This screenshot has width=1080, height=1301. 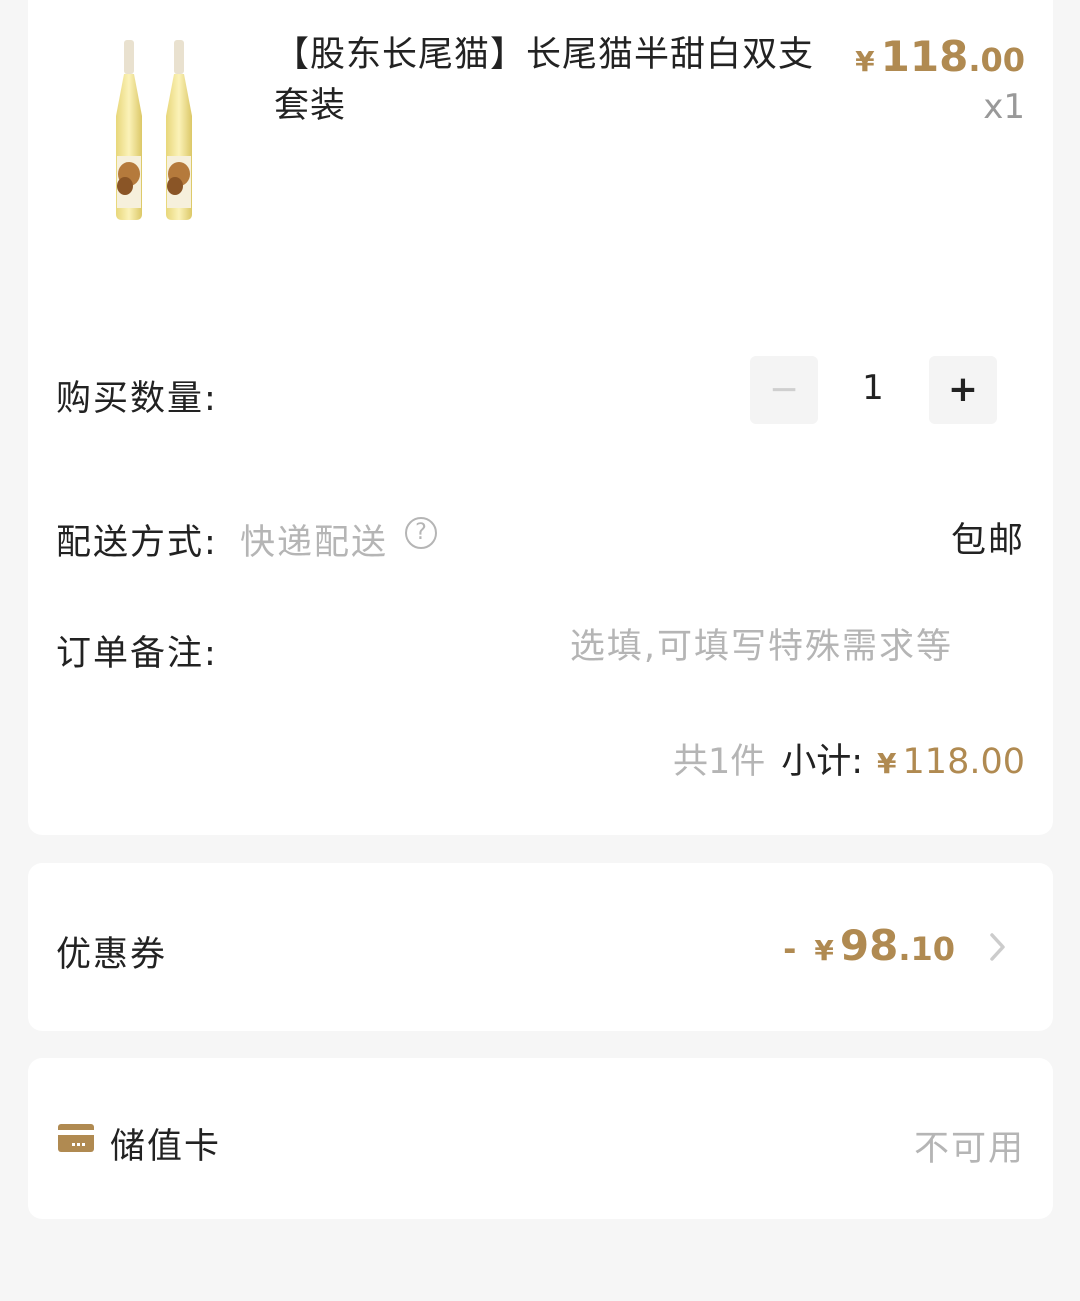 I want to click on price-integer: 118, so click(x=924, y=56).